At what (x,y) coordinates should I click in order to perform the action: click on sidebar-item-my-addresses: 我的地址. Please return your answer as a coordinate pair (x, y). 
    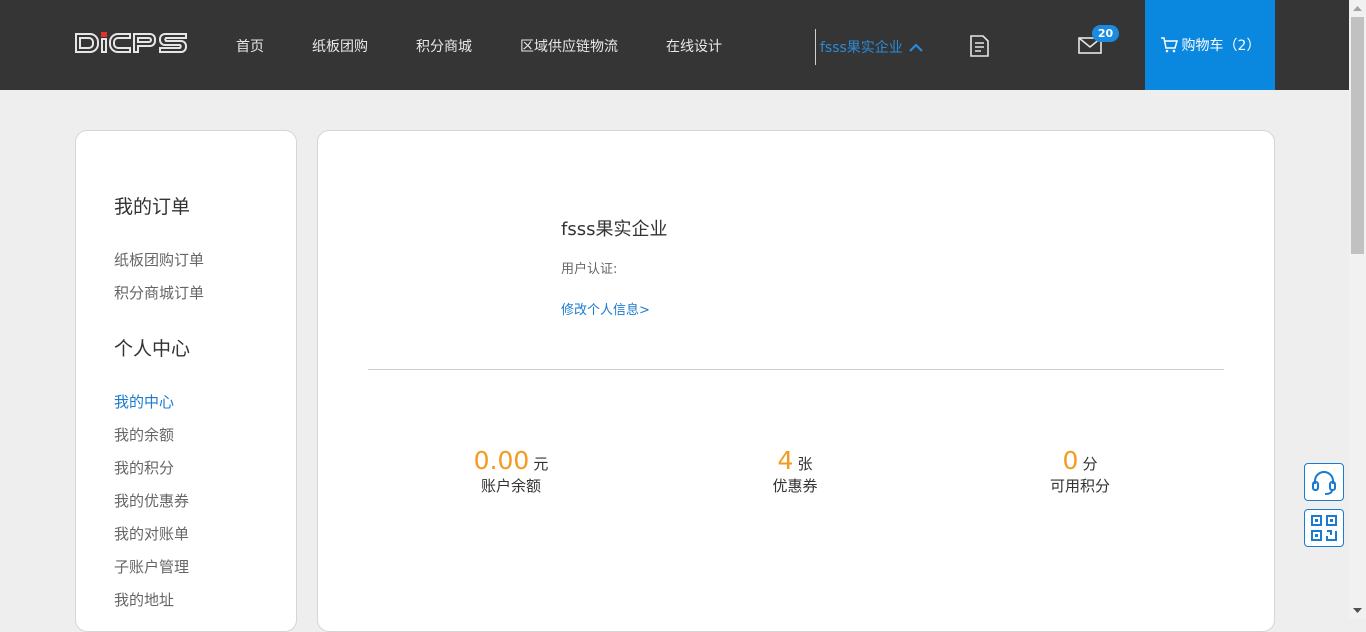
    Looking at the image, I should click on (144, 599).